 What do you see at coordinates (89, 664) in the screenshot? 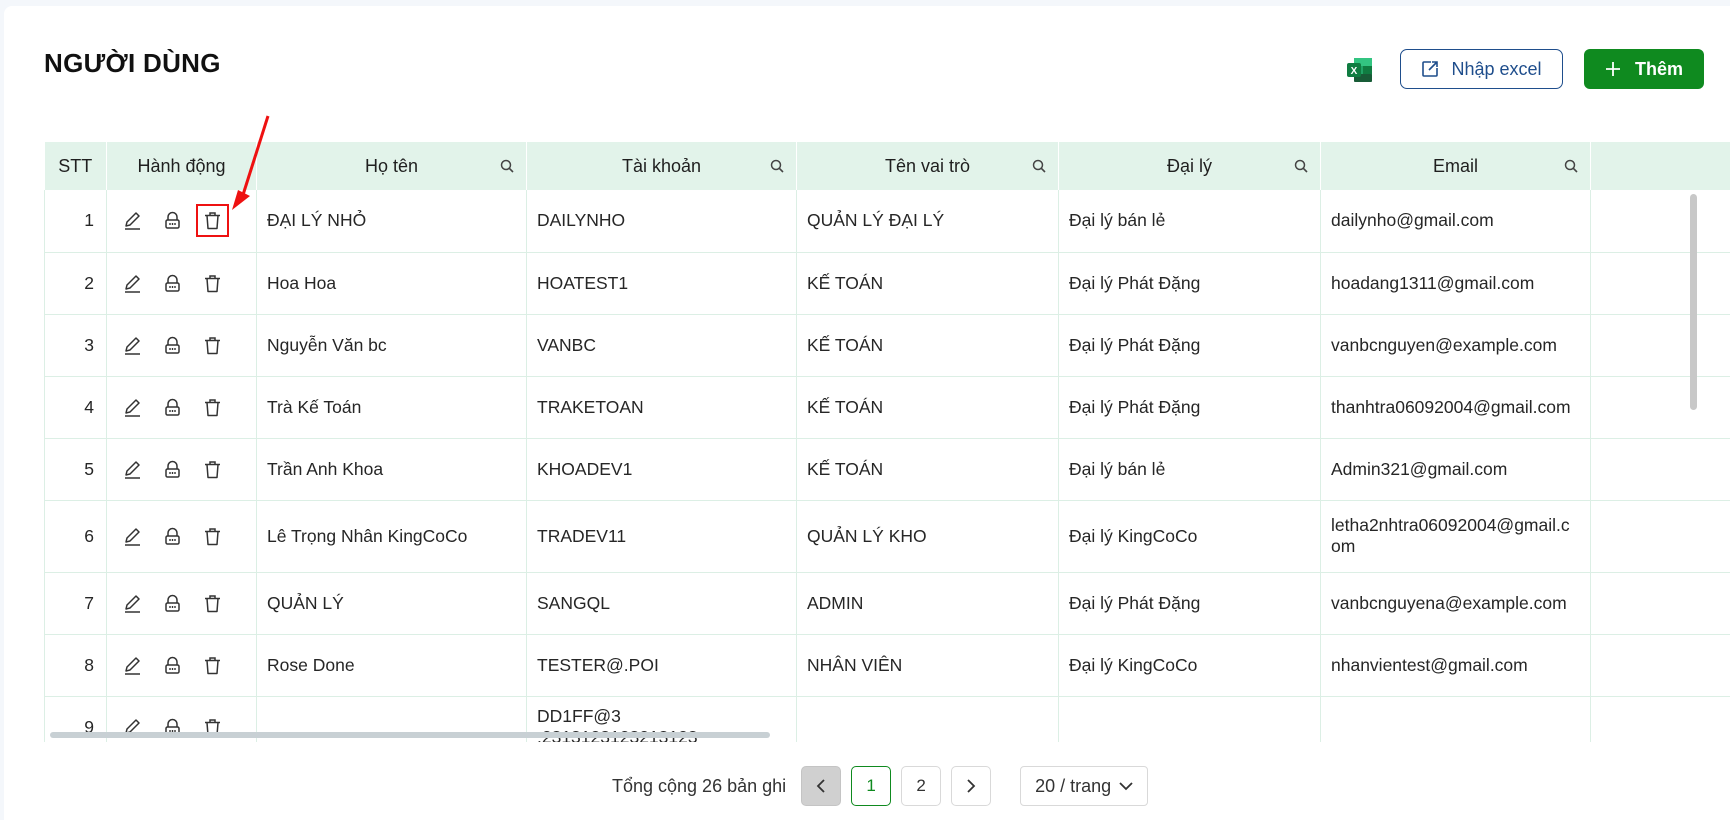
I see `cell-stt-text: 8` at bounding box center [89, 664].